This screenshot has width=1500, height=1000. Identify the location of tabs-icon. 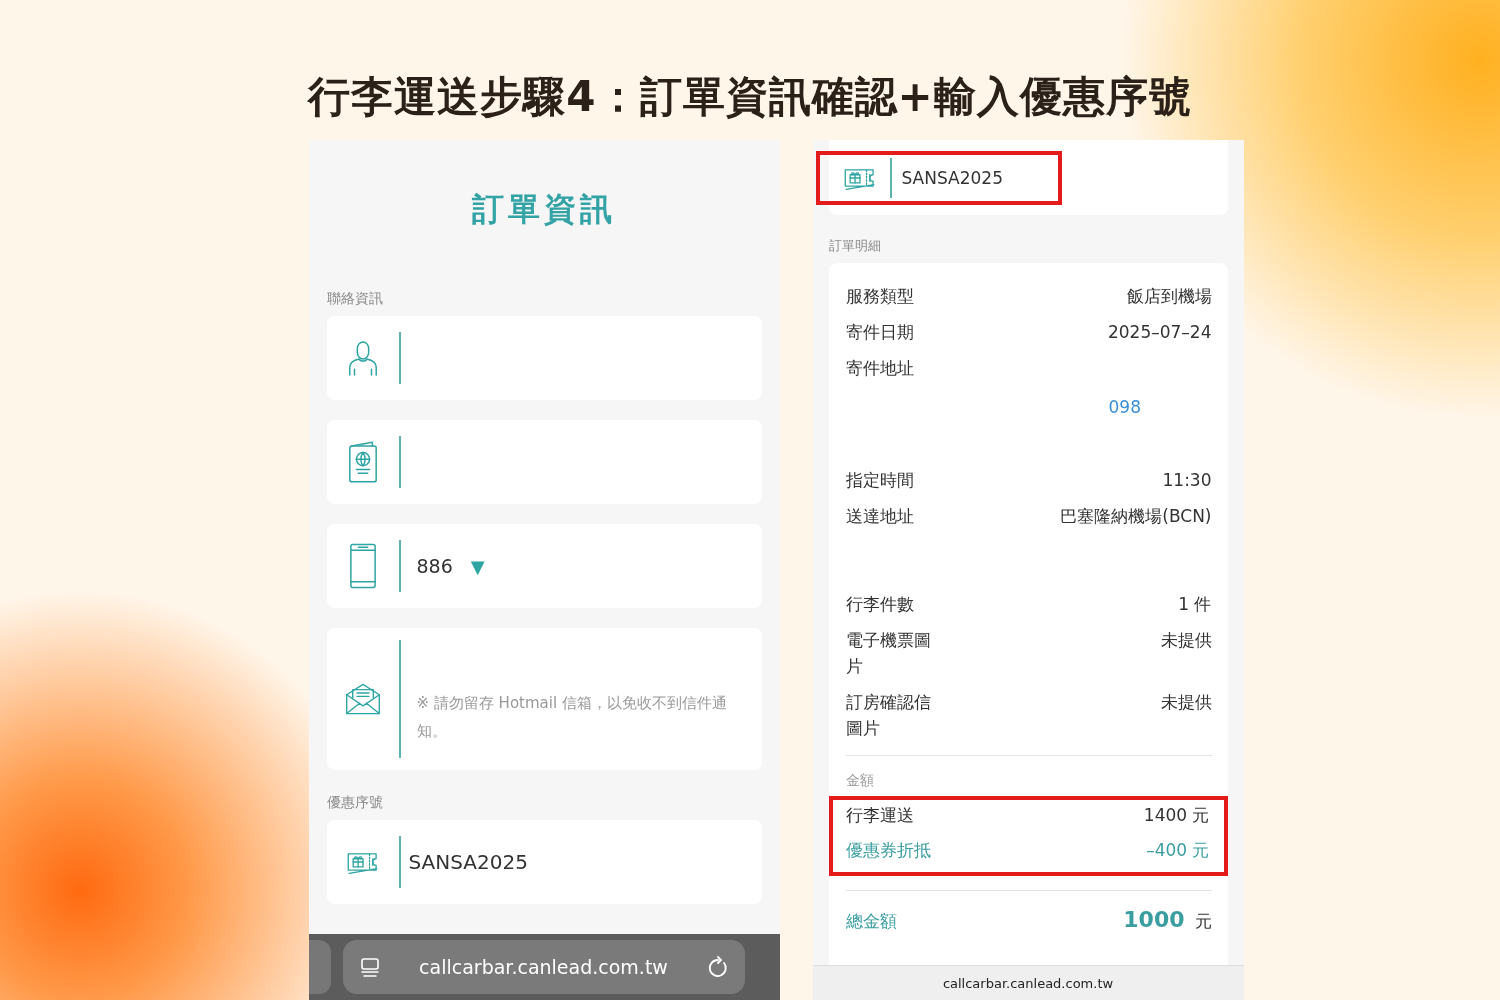
(369, 967).